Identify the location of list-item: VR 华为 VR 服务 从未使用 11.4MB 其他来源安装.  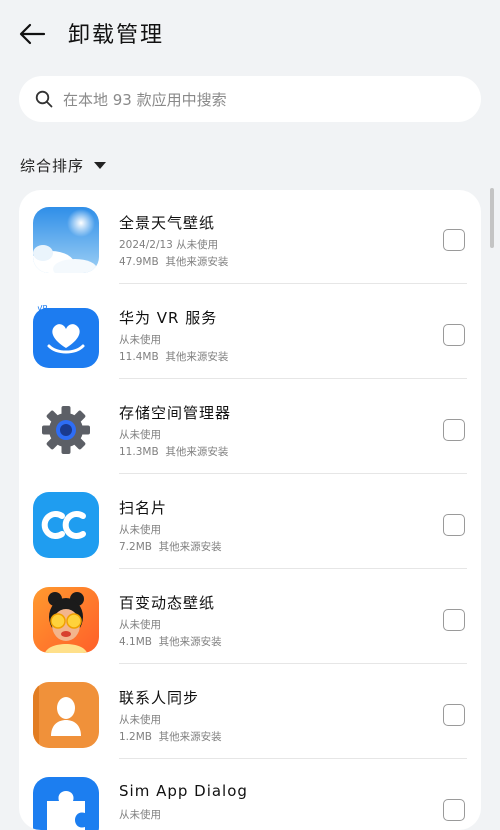
(250, 332).